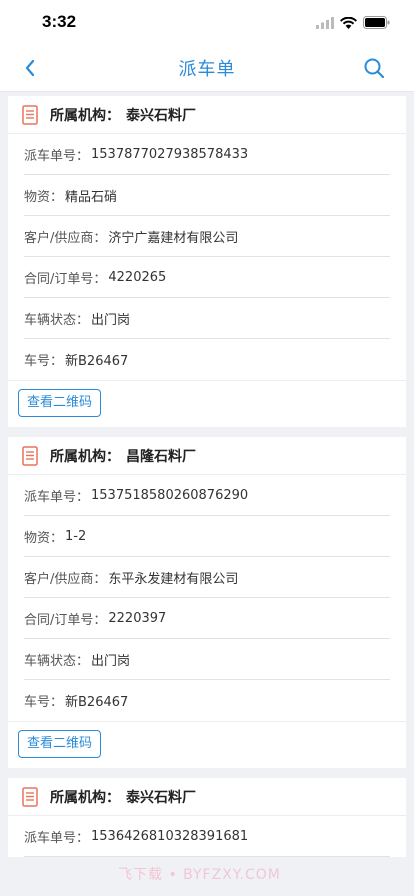 The height and width of the screenshot is (896, 414). What do you see at coordinates (91, 197) in the screenshot?
I see `field-value: 精品石硝` at bounding box center [91, 197].